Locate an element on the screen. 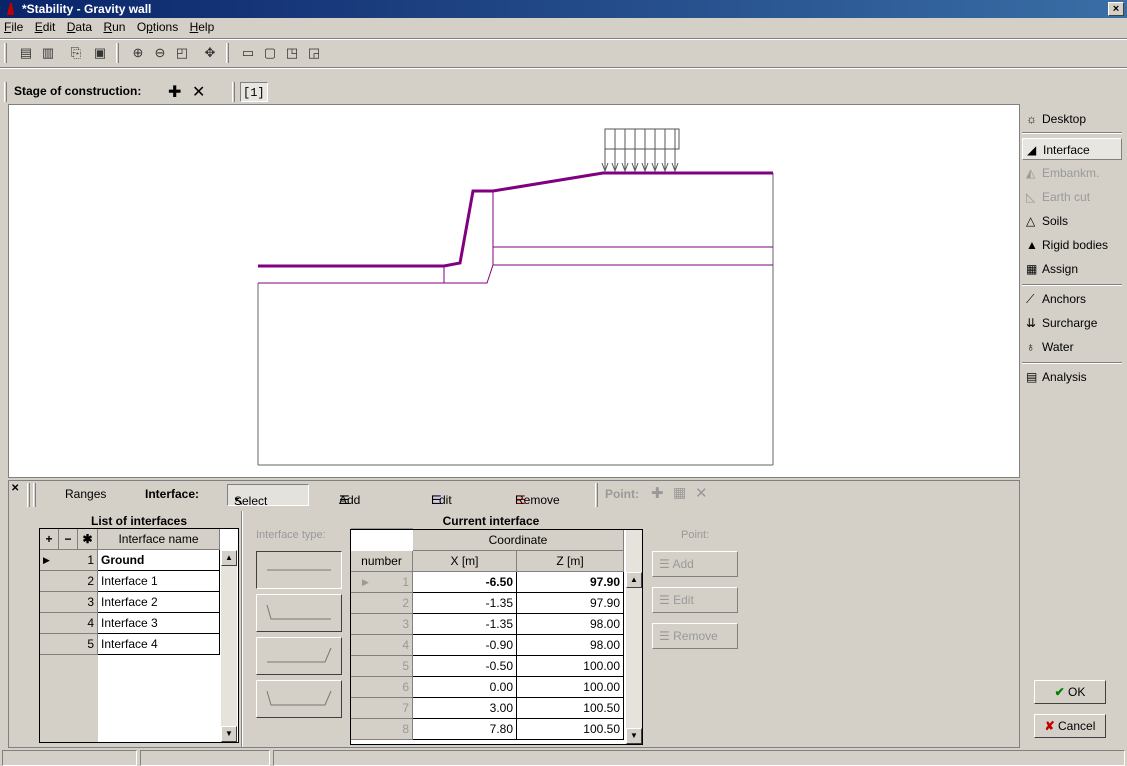  coordinates-scrollbar: ▲ ▼ is located at coordinates (634, 637).